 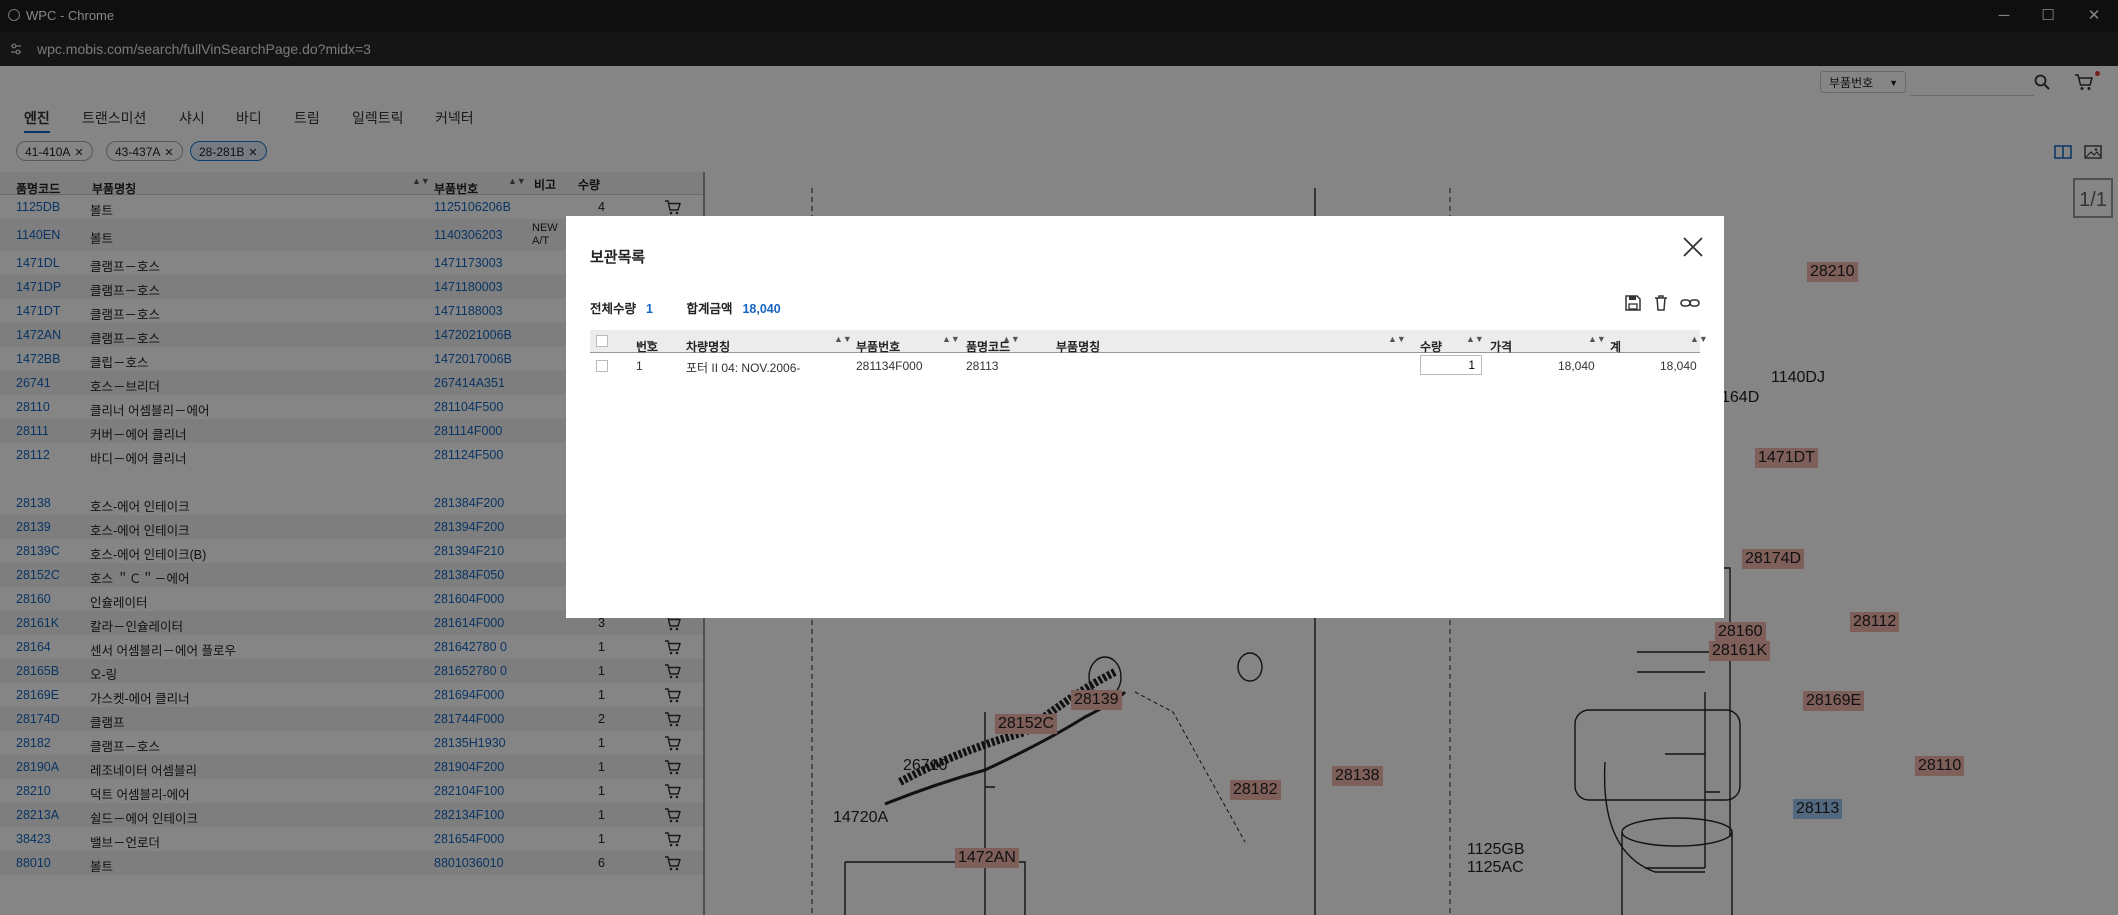 What do you see at coordinates (1576, 366) in the screenshot?
I see `cell-price: 18,040` at bounding box center [1576, 366].